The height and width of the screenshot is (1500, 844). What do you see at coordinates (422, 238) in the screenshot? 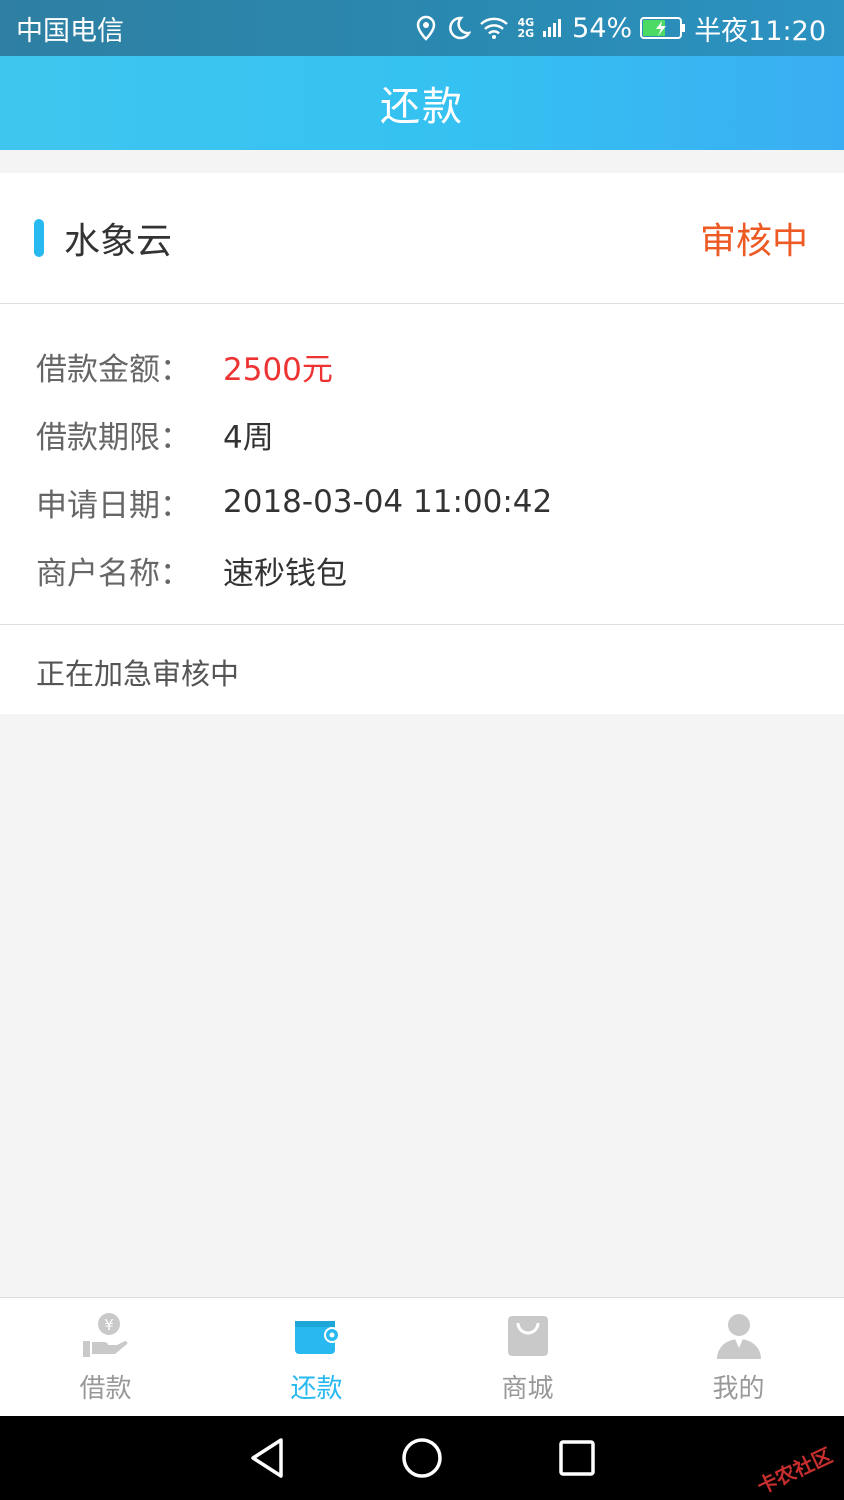
I see `loan-card-header: 水象云 审核中` at bounding box center [422, 238].